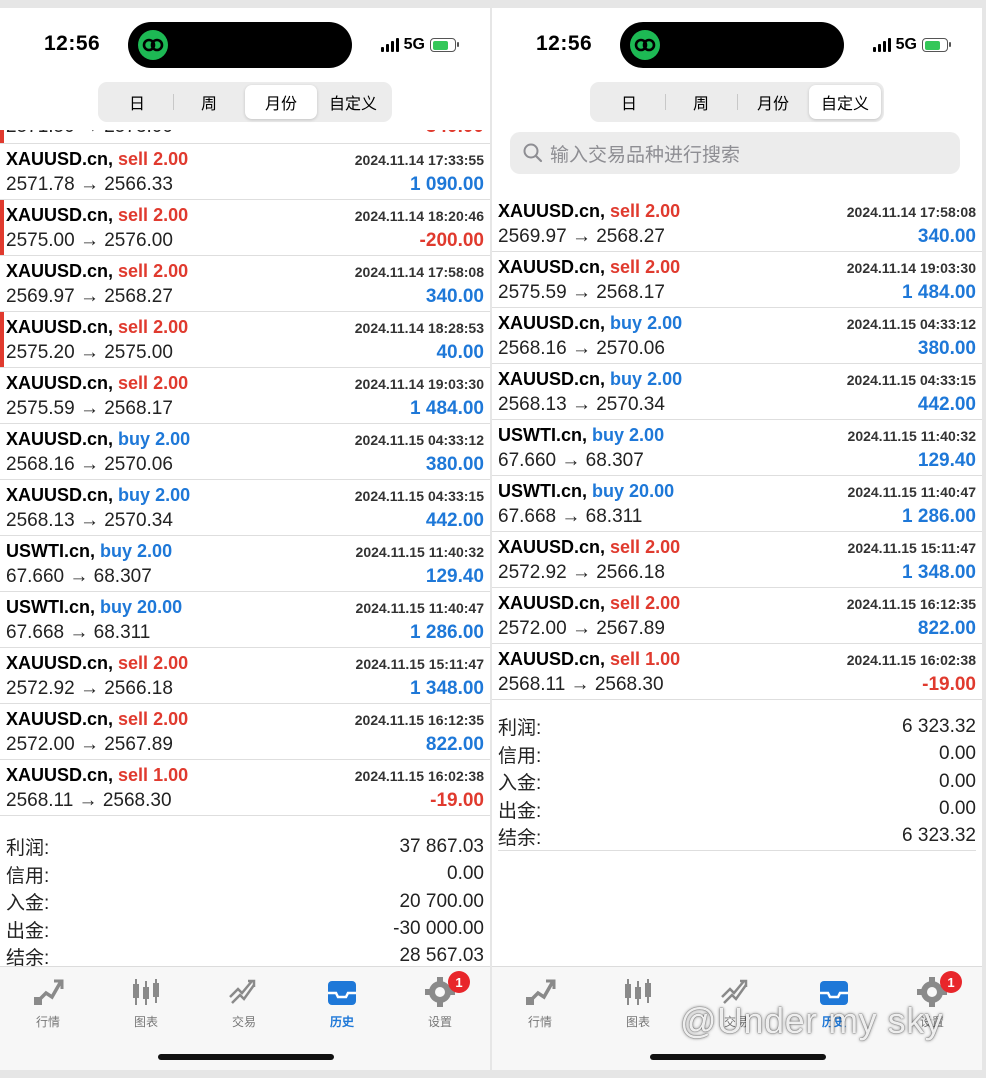 The height and width of the screenshot is (1078, 986). I want to click on trade-icon, so click(244, 992).